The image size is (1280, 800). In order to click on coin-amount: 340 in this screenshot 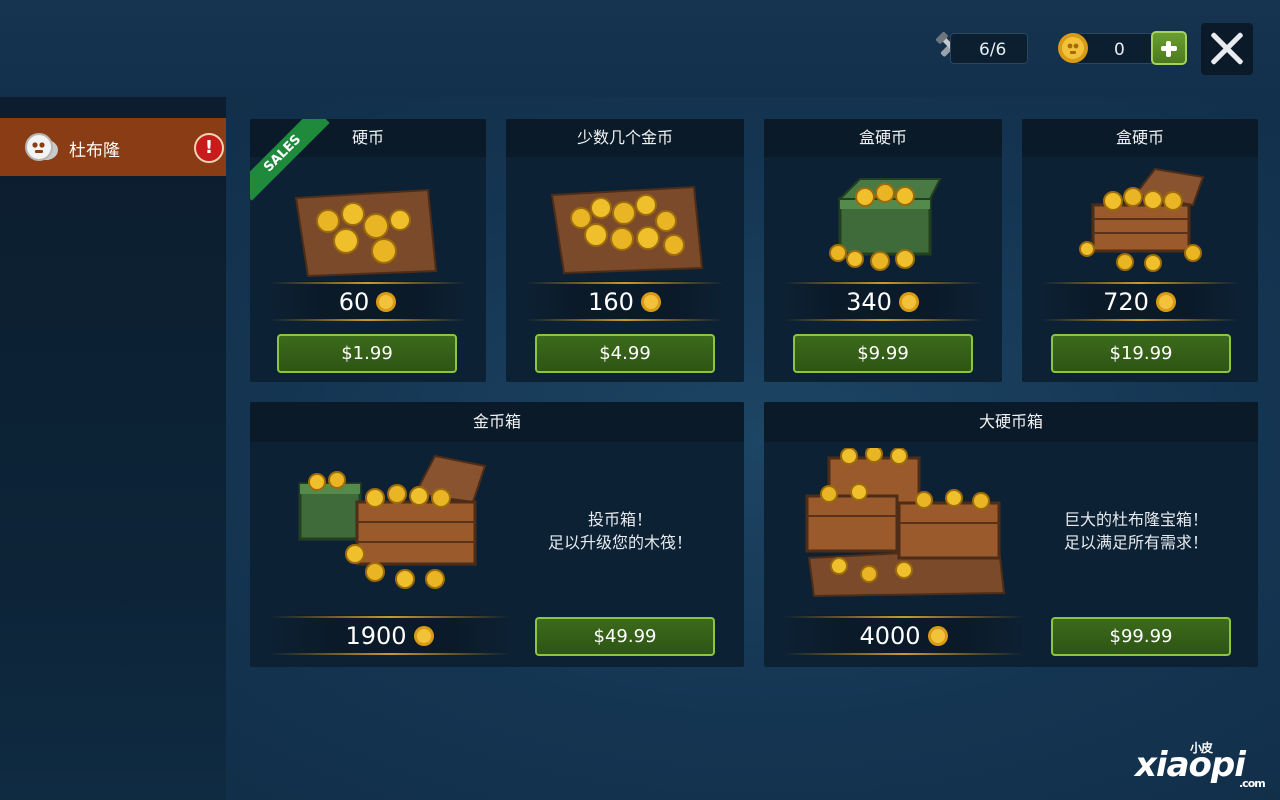, I will do `click(869, 302)`.